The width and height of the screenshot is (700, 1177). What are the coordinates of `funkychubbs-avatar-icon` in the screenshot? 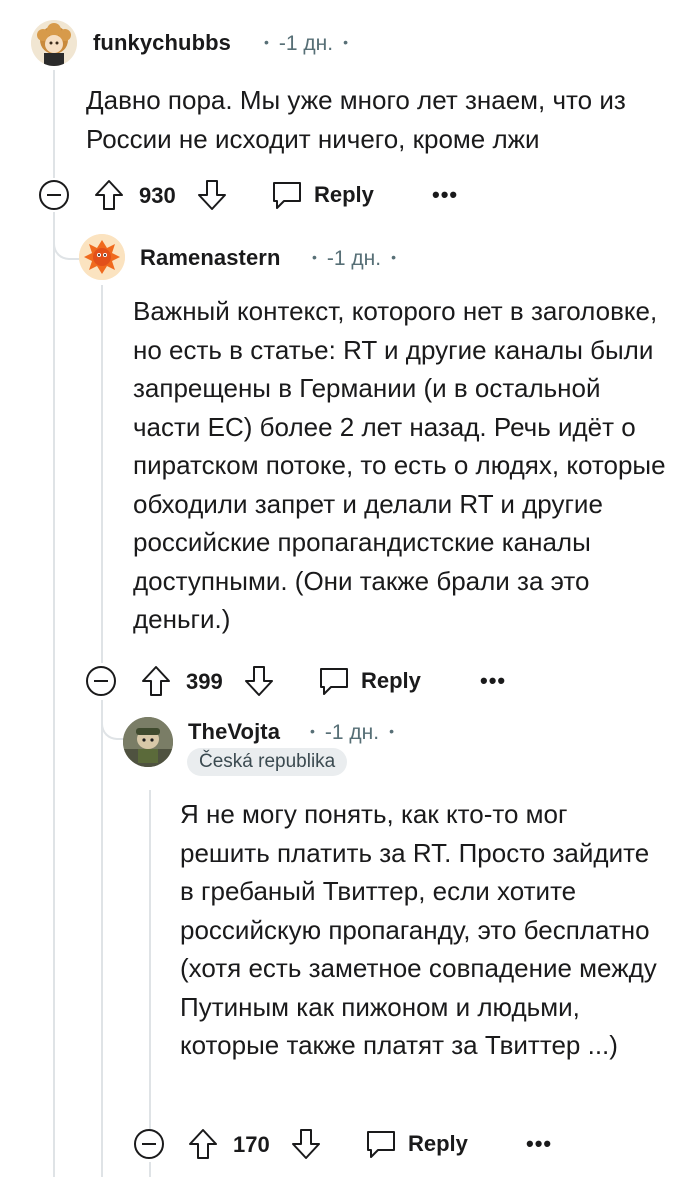 It's located at (54, 43).